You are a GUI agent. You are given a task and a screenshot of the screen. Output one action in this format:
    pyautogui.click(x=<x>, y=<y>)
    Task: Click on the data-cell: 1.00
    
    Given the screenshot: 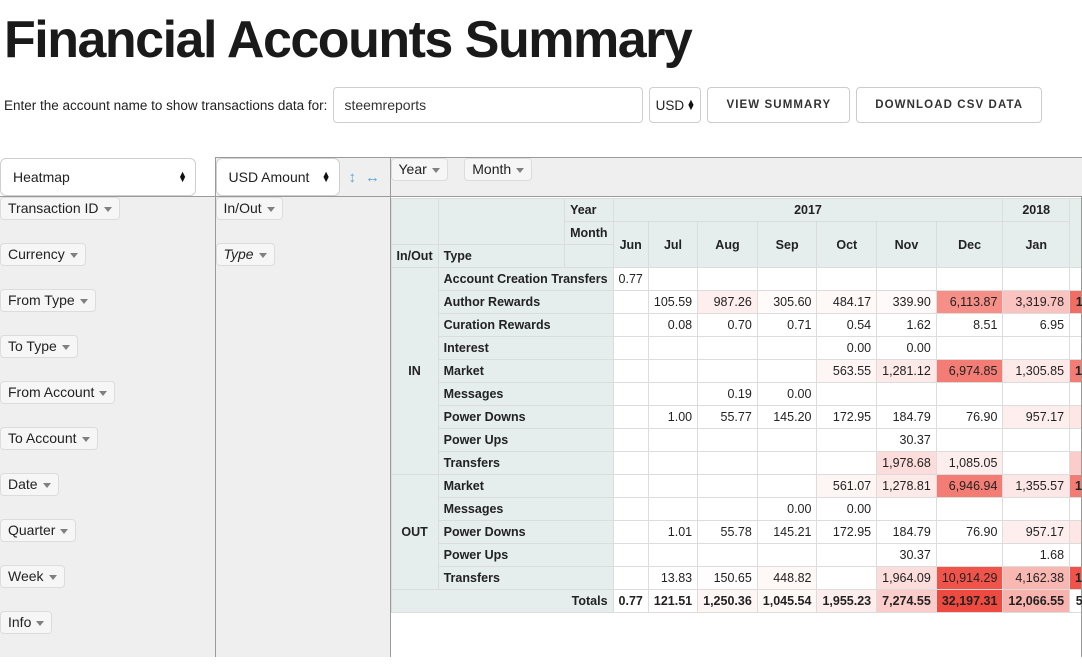 What is the action you would take?
    pyautogui.click(x=673, y=417)
    